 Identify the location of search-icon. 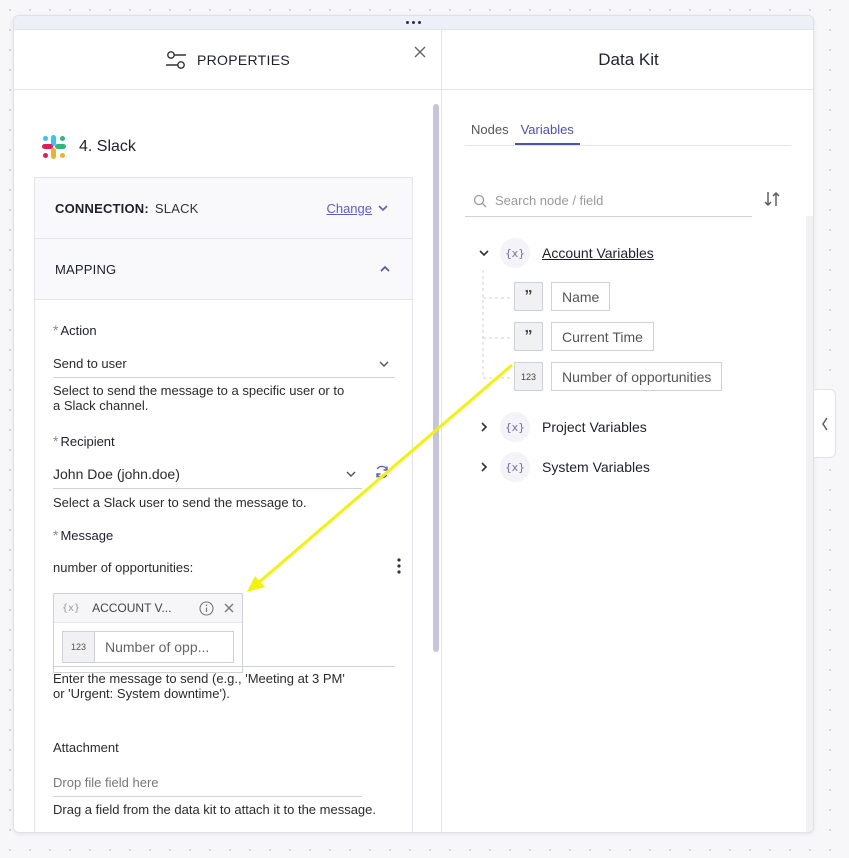
(480, 200).